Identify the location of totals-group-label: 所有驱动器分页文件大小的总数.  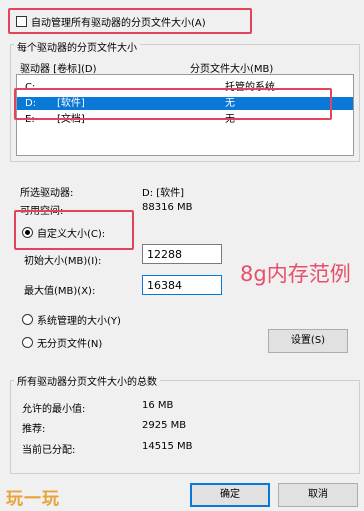
(87, 380).